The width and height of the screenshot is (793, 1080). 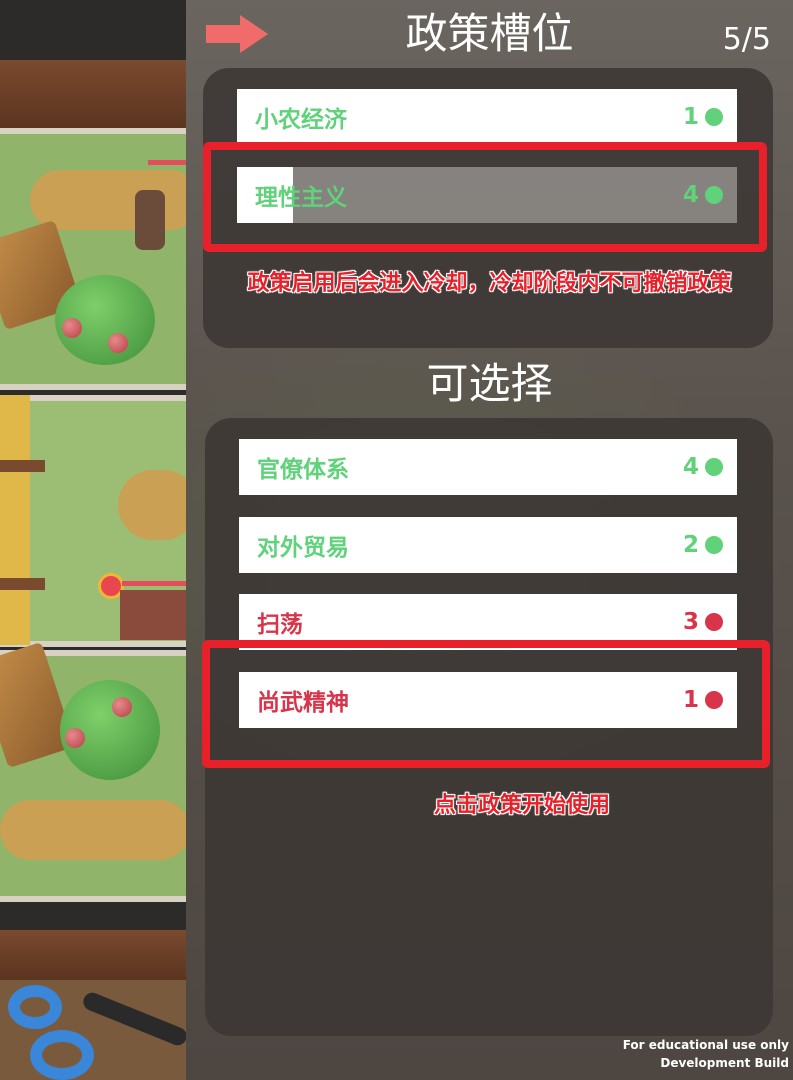 What do you see at coordinates (746, 39) in the screenshot?
I see `slot-counter: 5/5` at bounding box center [746, 39].